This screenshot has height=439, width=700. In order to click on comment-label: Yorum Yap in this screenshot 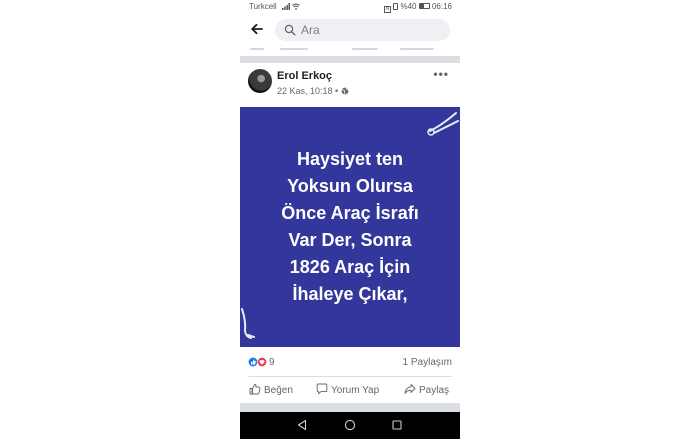, I will do `click(355, 390)`.